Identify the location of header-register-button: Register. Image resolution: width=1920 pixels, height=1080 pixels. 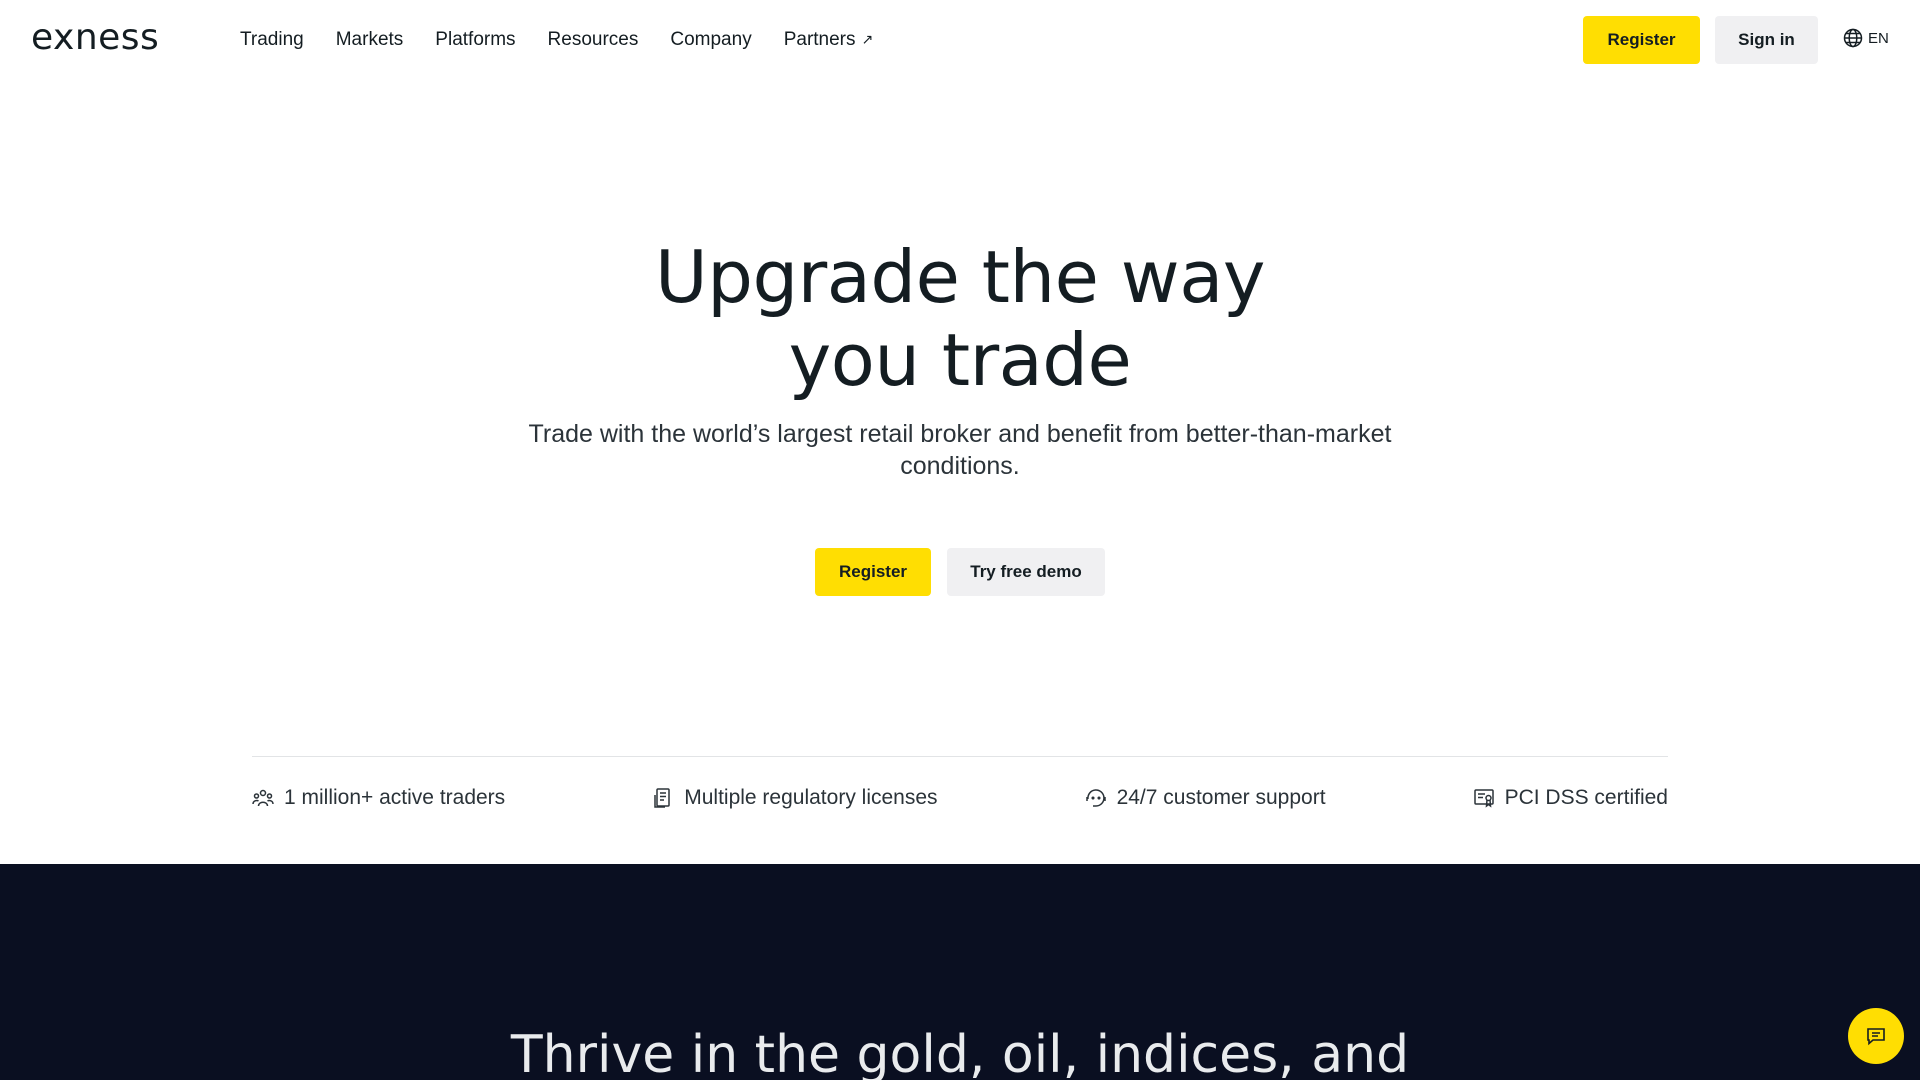
(1641, 40).